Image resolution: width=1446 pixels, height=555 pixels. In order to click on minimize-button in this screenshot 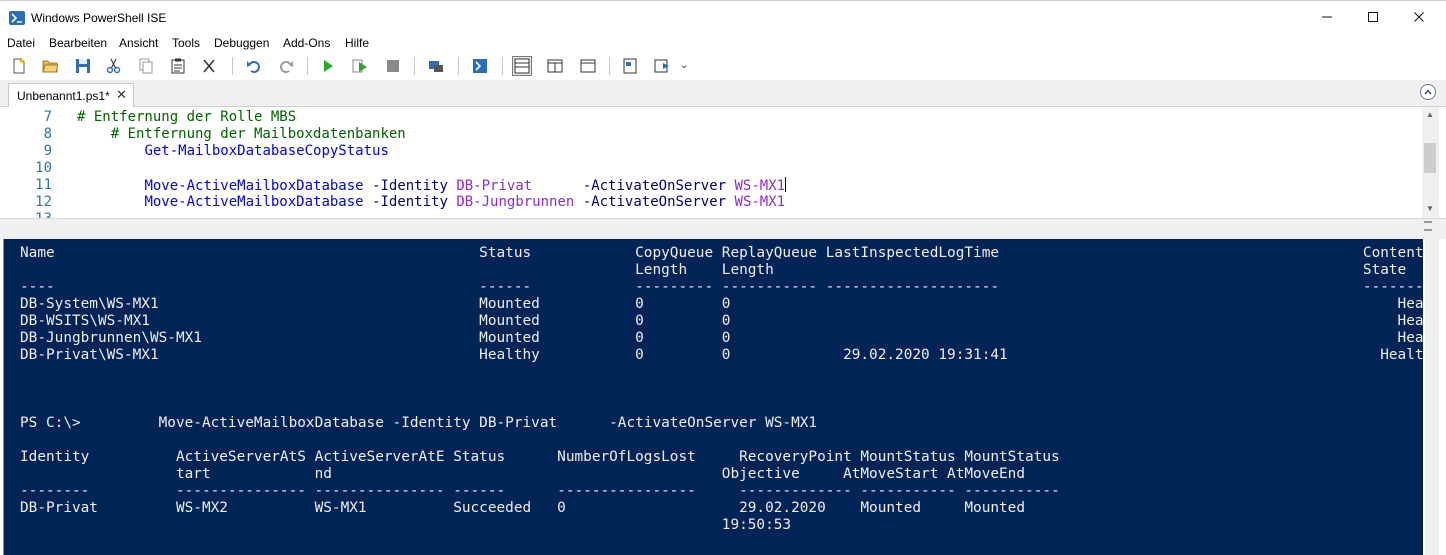, I will do `click(1327, 17)`.